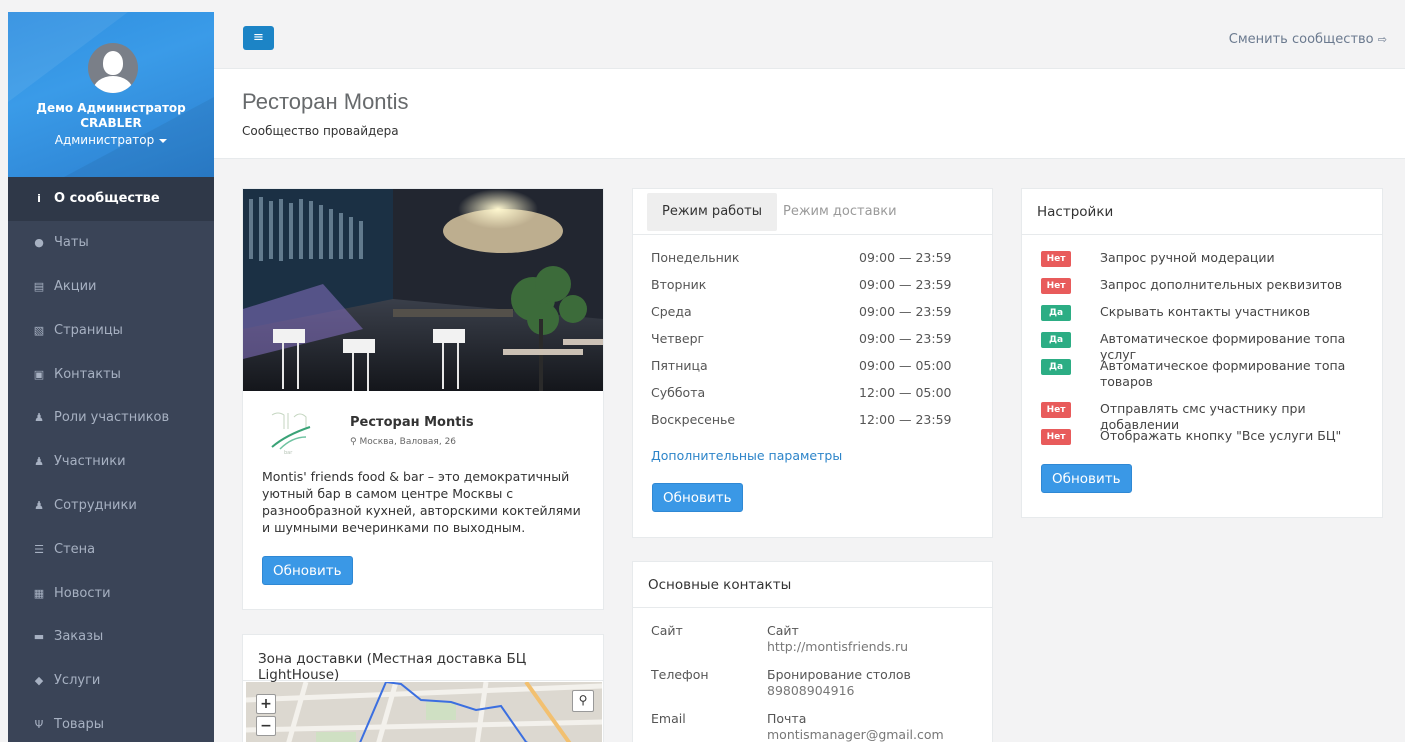  Describe the element at coordinates (111, 287) in the screenshot. I see `sidebar-item: ▤ Акции` at that location.